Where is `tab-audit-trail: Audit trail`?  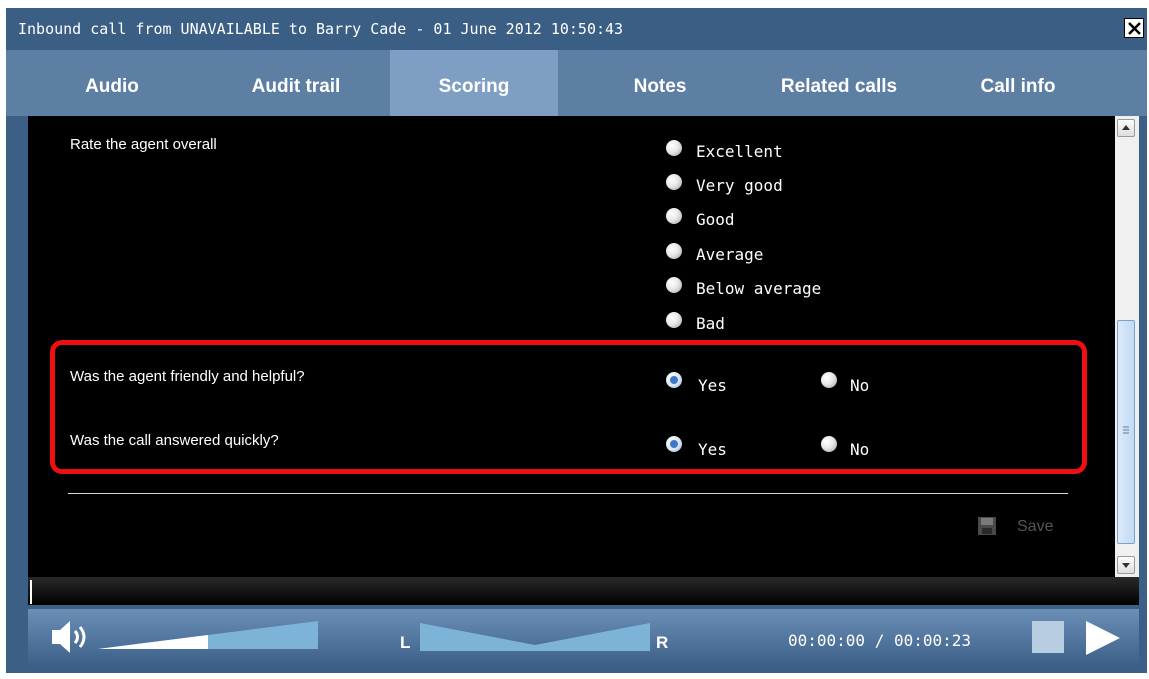 tab-audit-trail: Audit trail is located at coordinates (296, 83).